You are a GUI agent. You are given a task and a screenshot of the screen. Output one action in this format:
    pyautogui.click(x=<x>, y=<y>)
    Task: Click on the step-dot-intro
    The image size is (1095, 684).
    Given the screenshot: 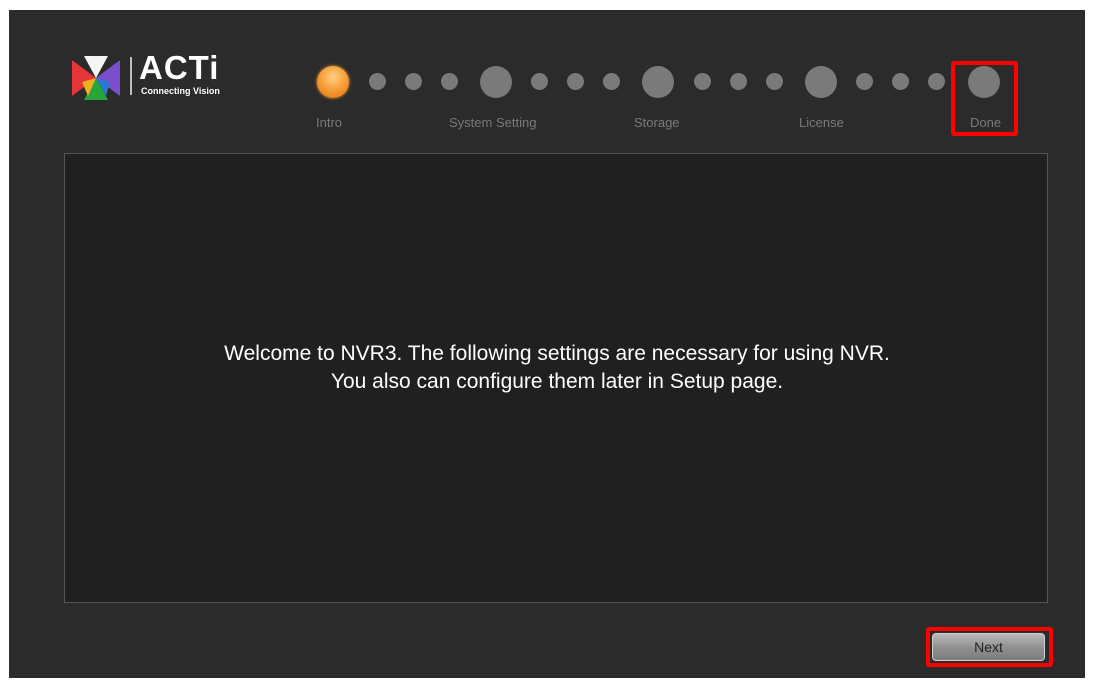 What is the action you would take?
    pyautogui.click(x=333, y=82)
    